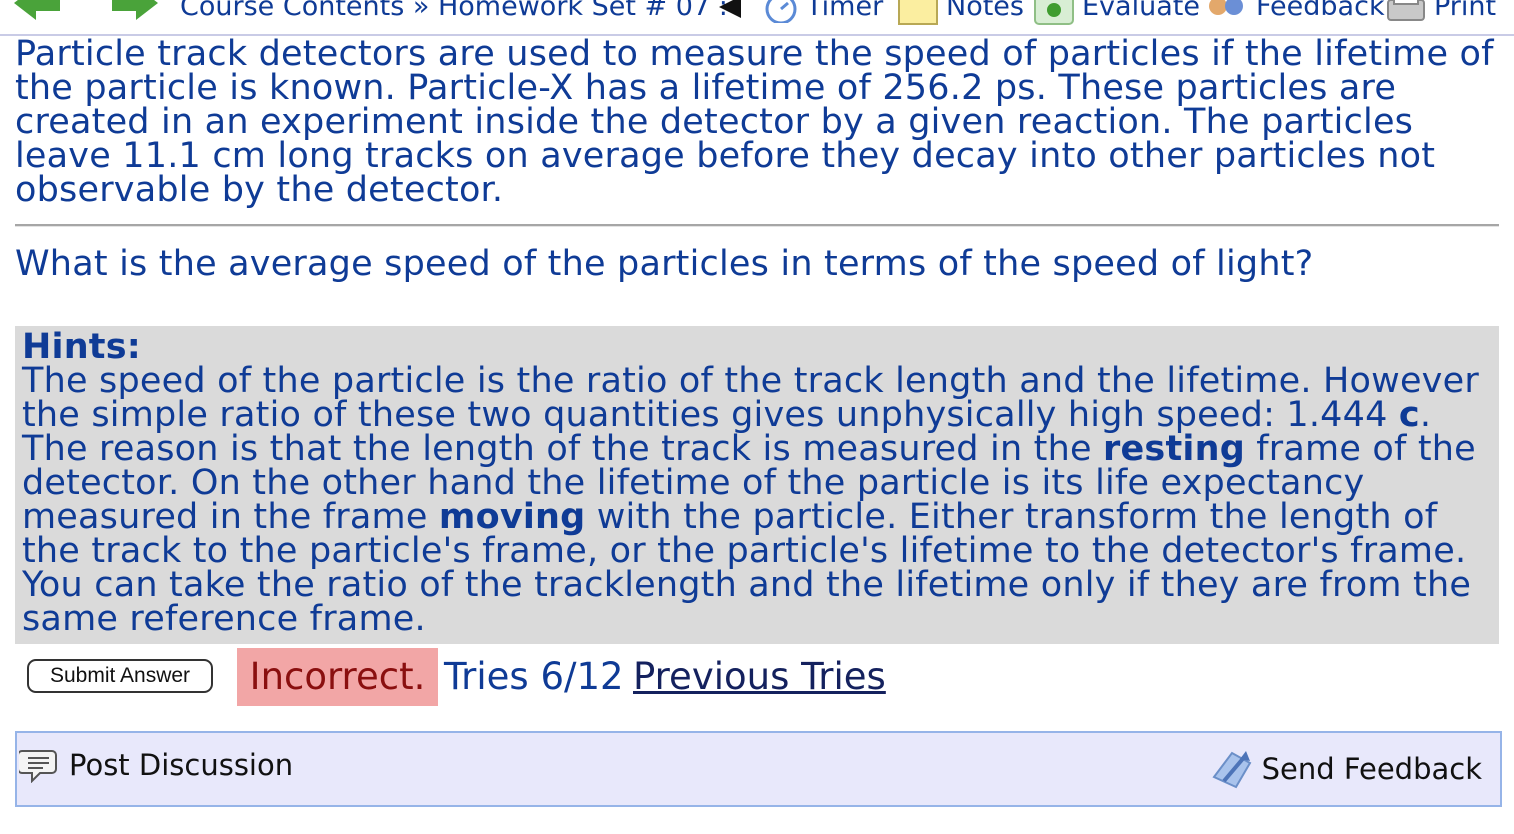 Image resolution: width=1514 pixels, height=834 pixels. I want to click on divider, so click(757, 225).